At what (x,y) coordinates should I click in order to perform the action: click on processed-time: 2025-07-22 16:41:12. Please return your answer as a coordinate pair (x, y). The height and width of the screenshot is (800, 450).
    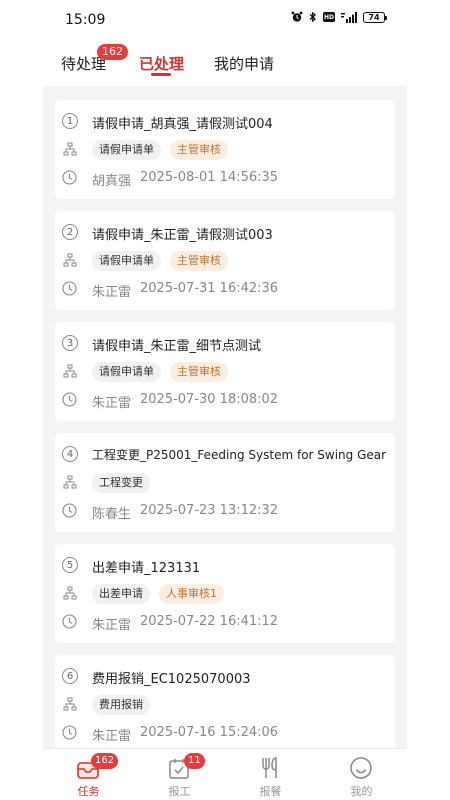
    Looking at the image, I should click on (209, 621).